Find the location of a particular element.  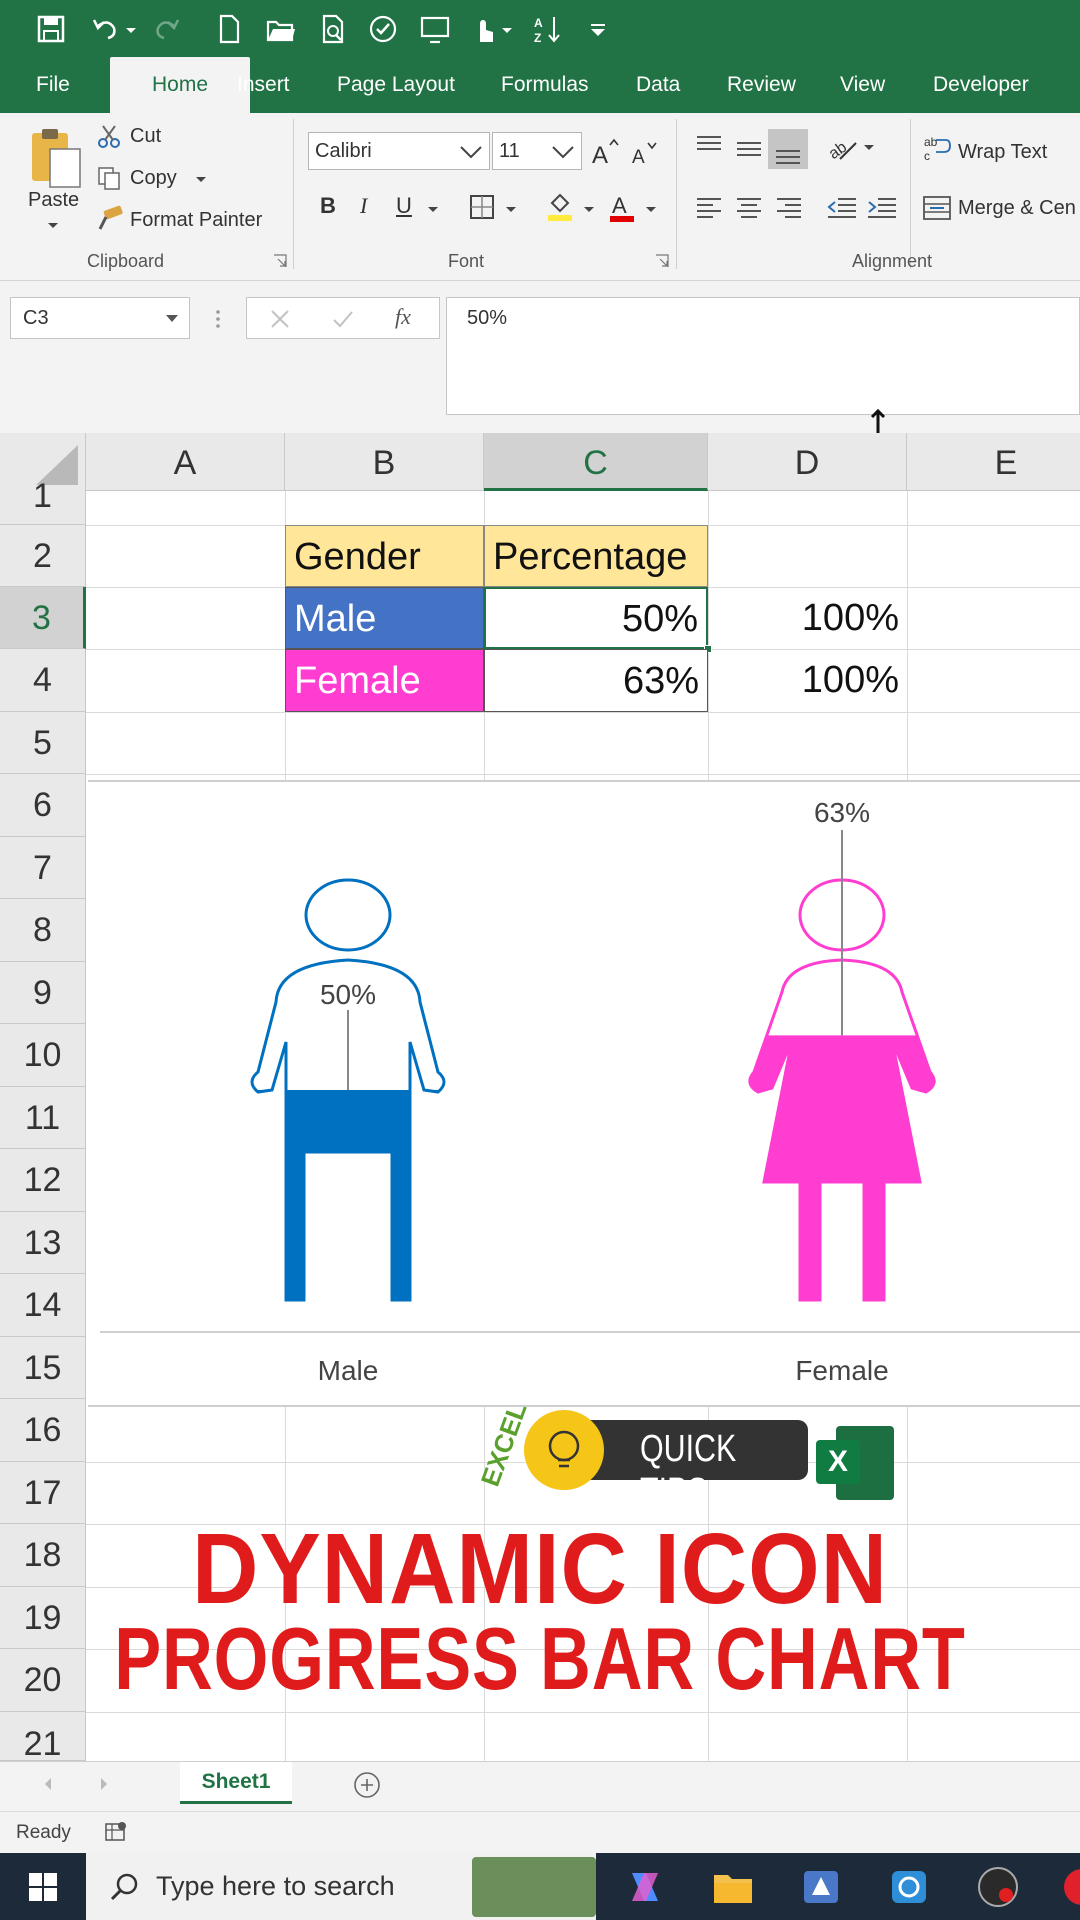

name-box-dropdown-icon is located at coordinates (172, 319).